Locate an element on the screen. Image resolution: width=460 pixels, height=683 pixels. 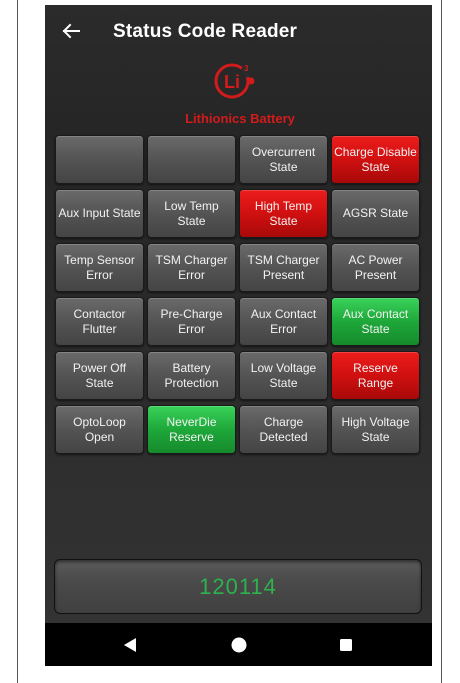
left-frame-line is located at coordinates (17, 341).